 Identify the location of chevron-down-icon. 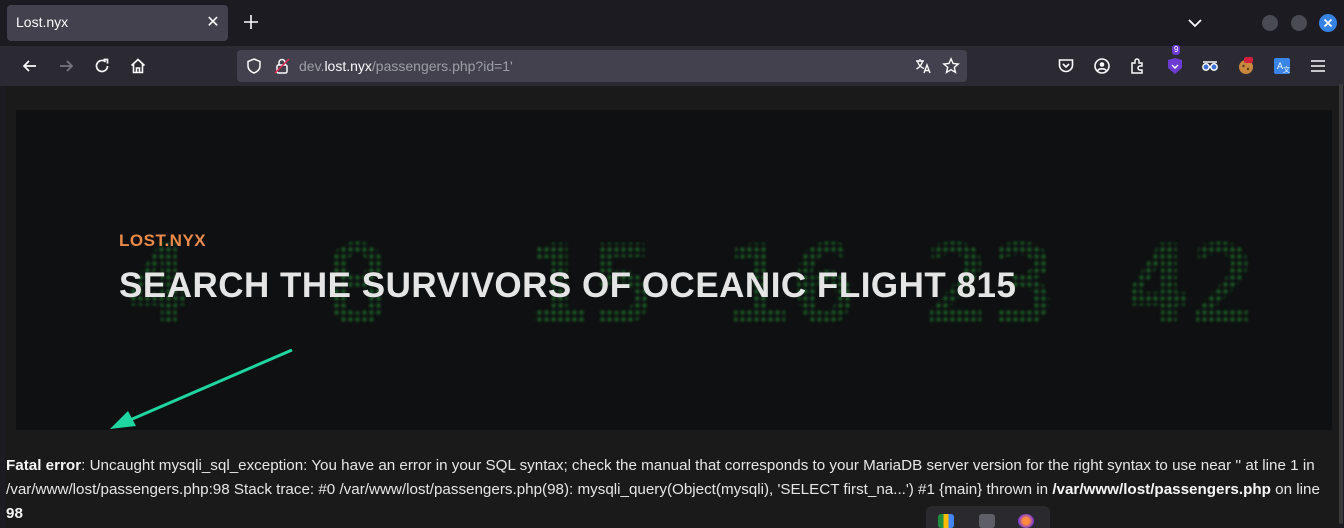
(1195, 23).